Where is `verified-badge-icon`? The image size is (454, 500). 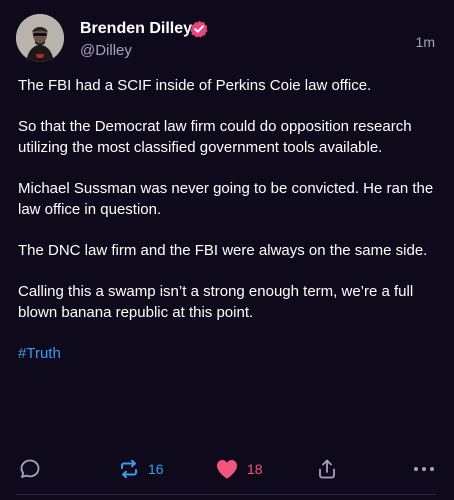
verified-badge-icon is located at coordinates (199, 29).